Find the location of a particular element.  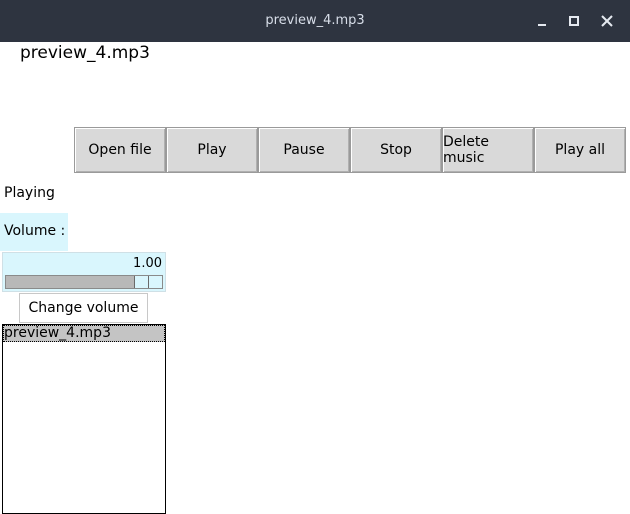

volume-slider-handle is located at coordinates (148, 282).